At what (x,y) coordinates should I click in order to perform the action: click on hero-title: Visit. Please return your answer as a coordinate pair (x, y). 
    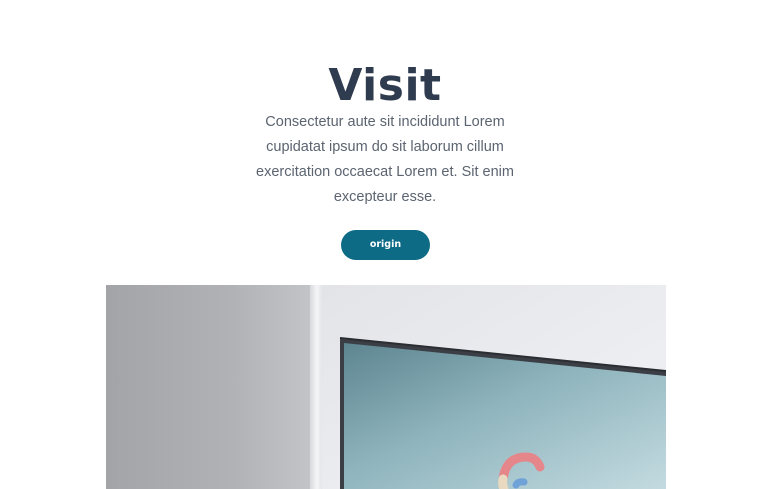
    Looking at the image, I should click on (385, 85).